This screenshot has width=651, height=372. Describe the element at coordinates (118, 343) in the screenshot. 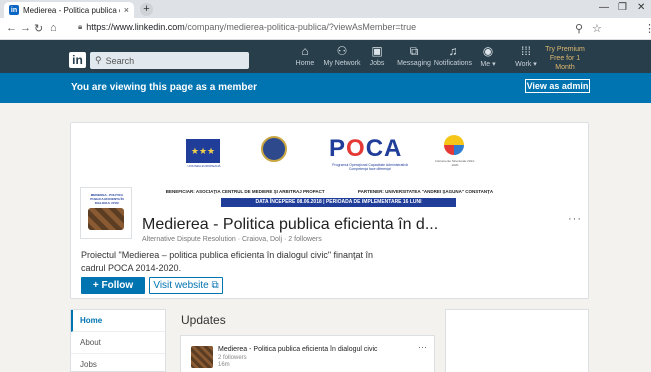

I see `sidebar-item-about: About` at that location.